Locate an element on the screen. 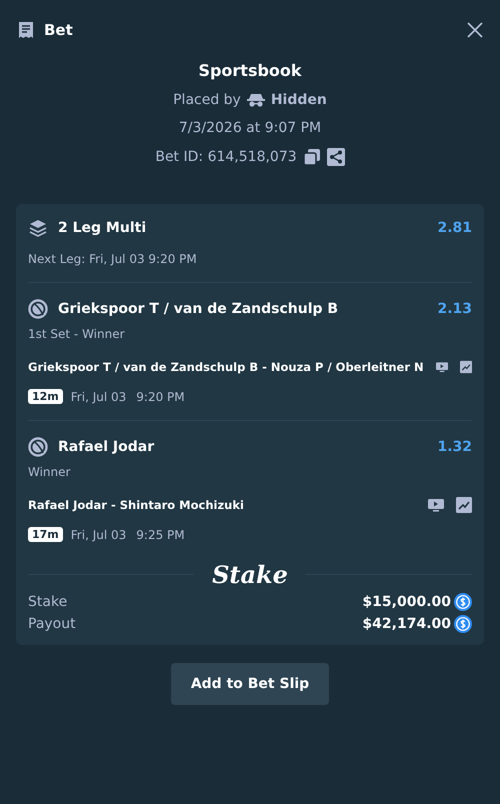 The image size is (500, 804). total-amount: $42,174.00 is located at coordinates (406, 624).